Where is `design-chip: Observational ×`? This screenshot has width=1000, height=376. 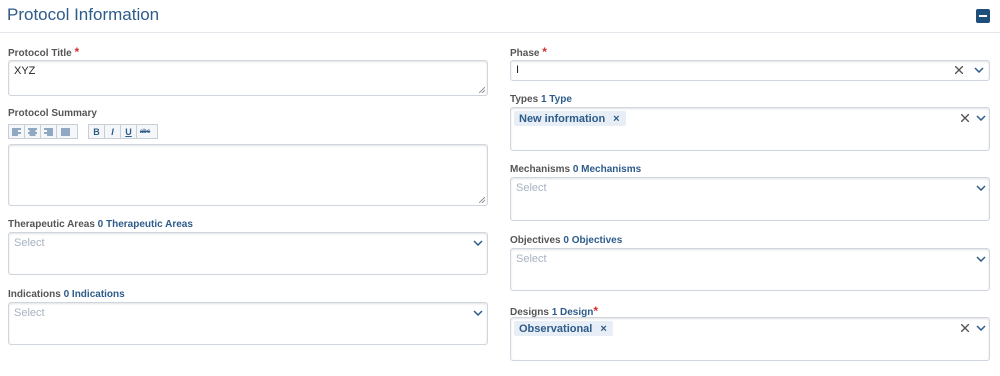 design-chip: Observational × is located at coordinates (563, 328).